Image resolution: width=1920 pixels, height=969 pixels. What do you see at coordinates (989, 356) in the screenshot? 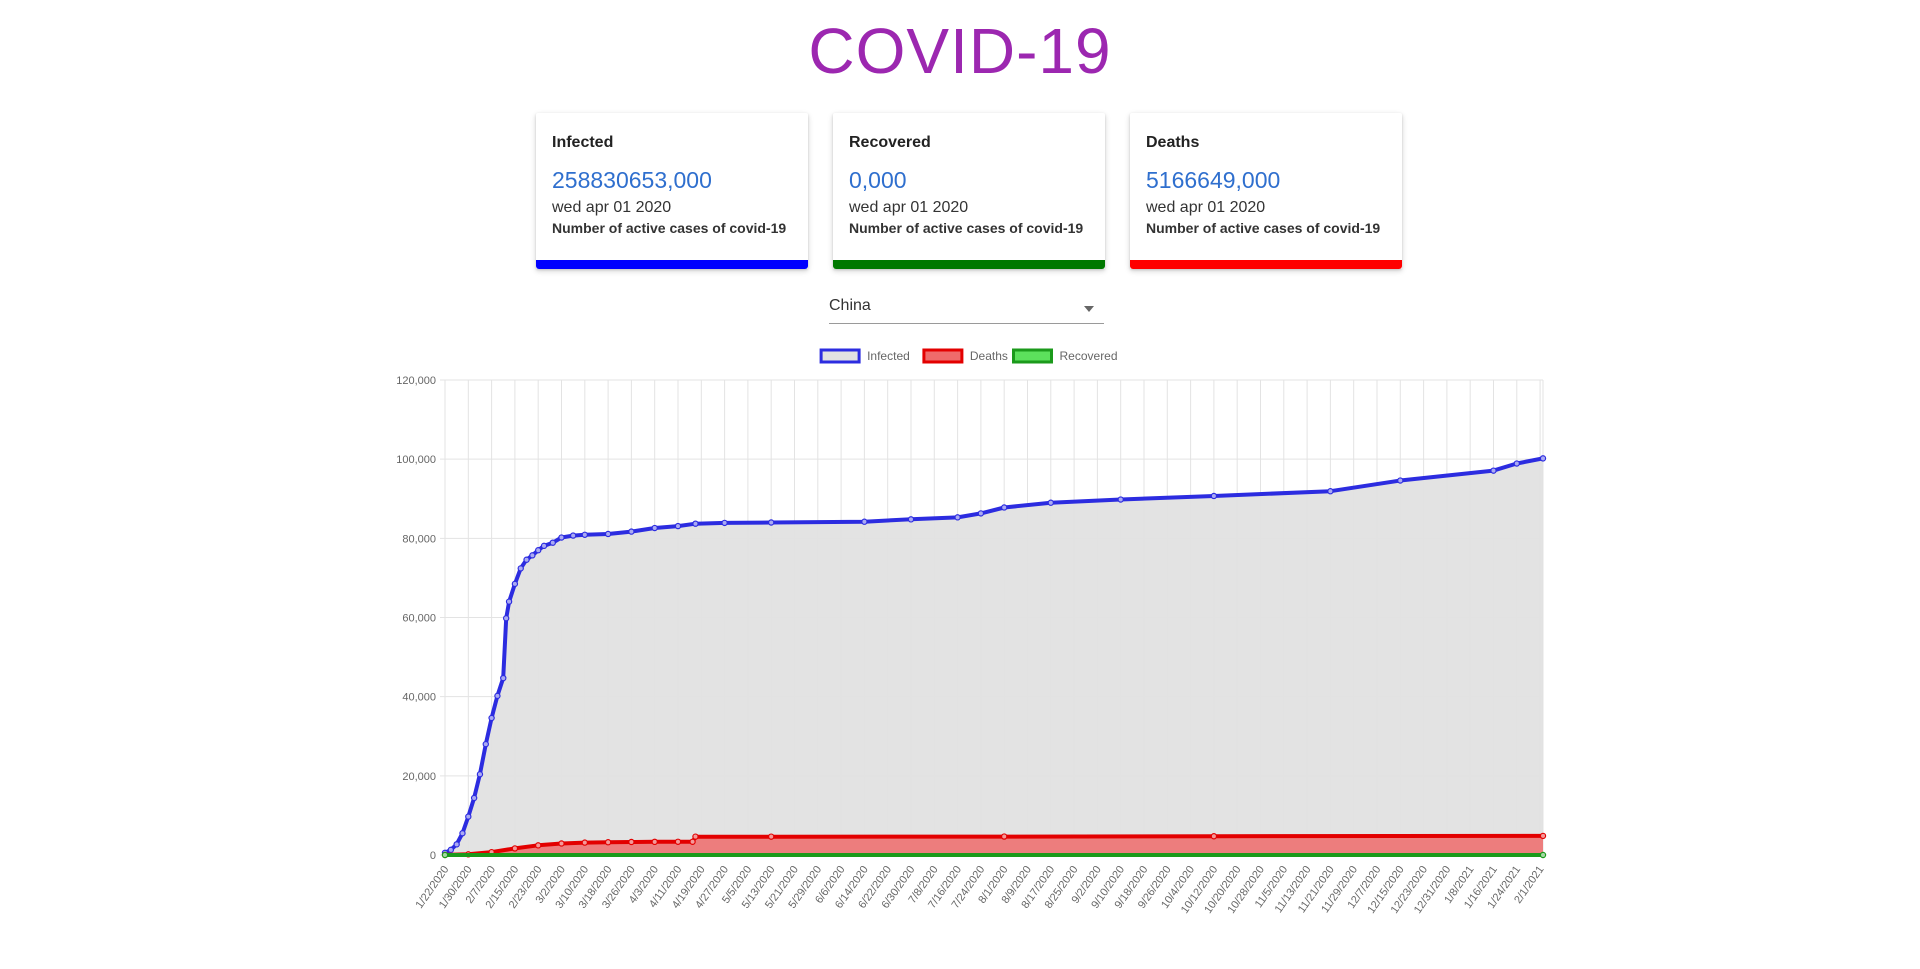
I see `legend-label: Deaths` at bounding box center [989, 356].